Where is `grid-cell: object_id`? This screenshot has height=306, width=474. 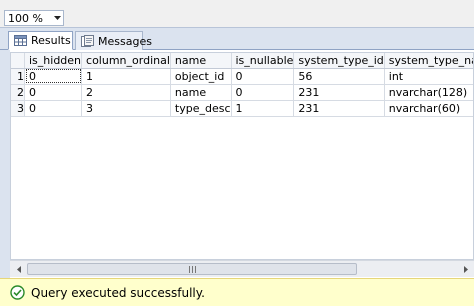 grid-cell: object_id is located at coordinates (201, 76).